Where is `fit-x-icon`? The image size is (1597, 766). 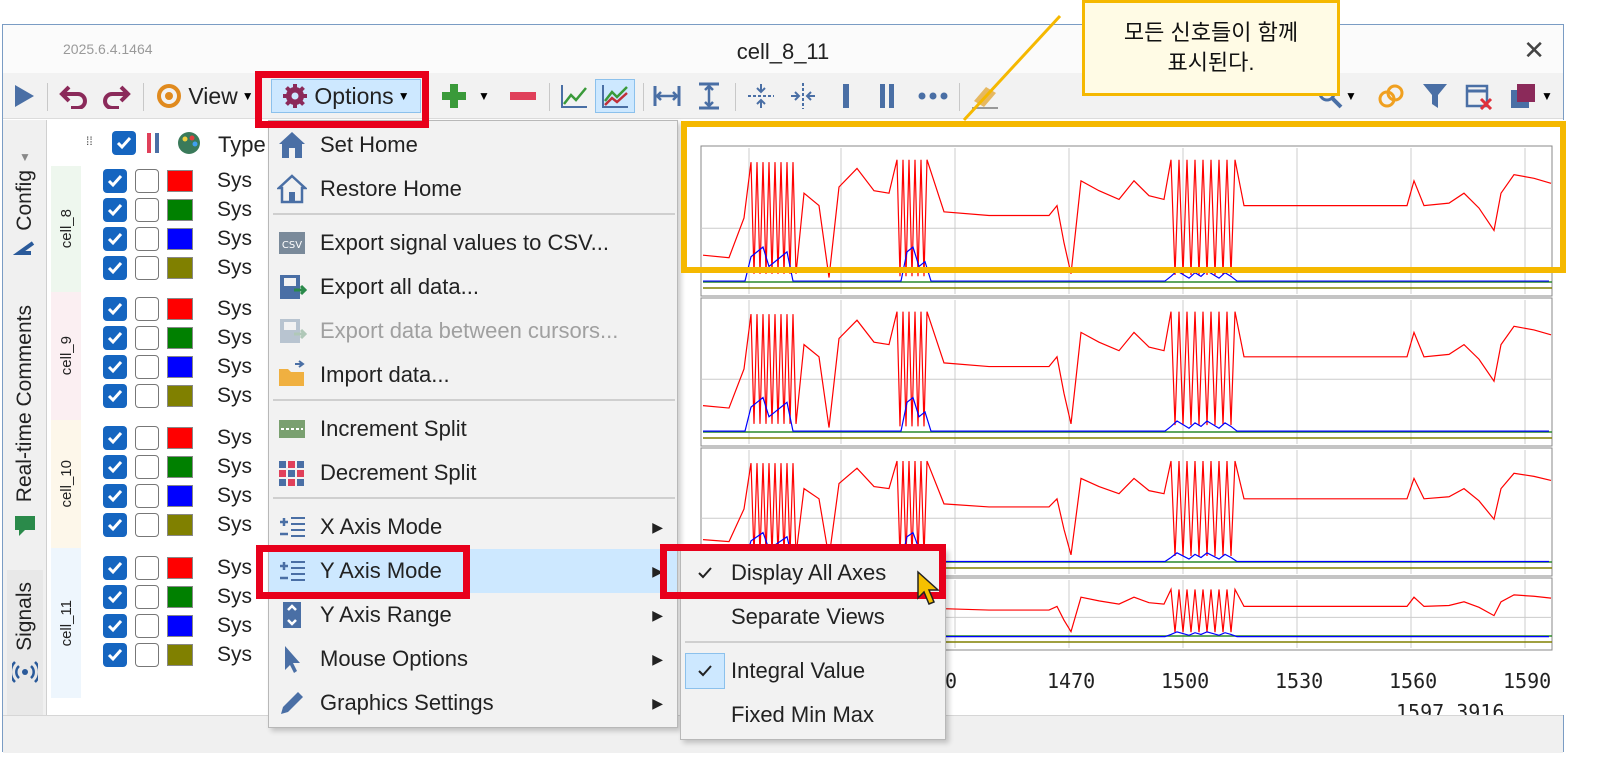
fit-x-icon is located at coordinates (667, 96).